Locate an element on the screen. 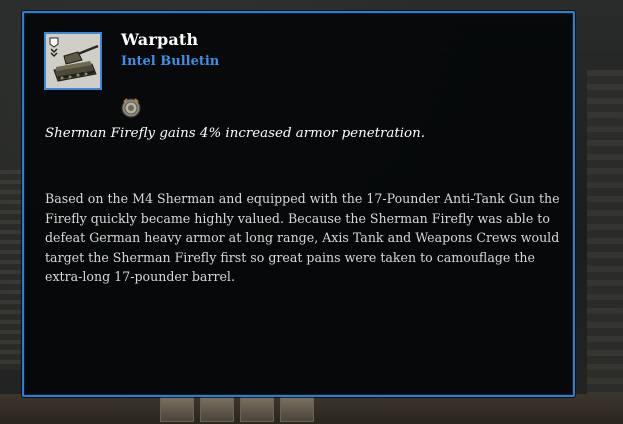 The width and height of the screenshot is (623, 424). sherman-tank-icon is located at coordinates (73, 61).